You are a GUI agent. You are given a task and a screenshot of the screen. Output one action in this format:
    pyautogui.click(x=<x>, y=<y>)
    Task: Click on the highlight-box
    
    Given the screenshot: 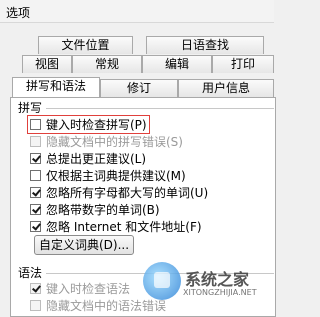 What is the action you would take?
    pyautogui.click(x=88, y=124)
    